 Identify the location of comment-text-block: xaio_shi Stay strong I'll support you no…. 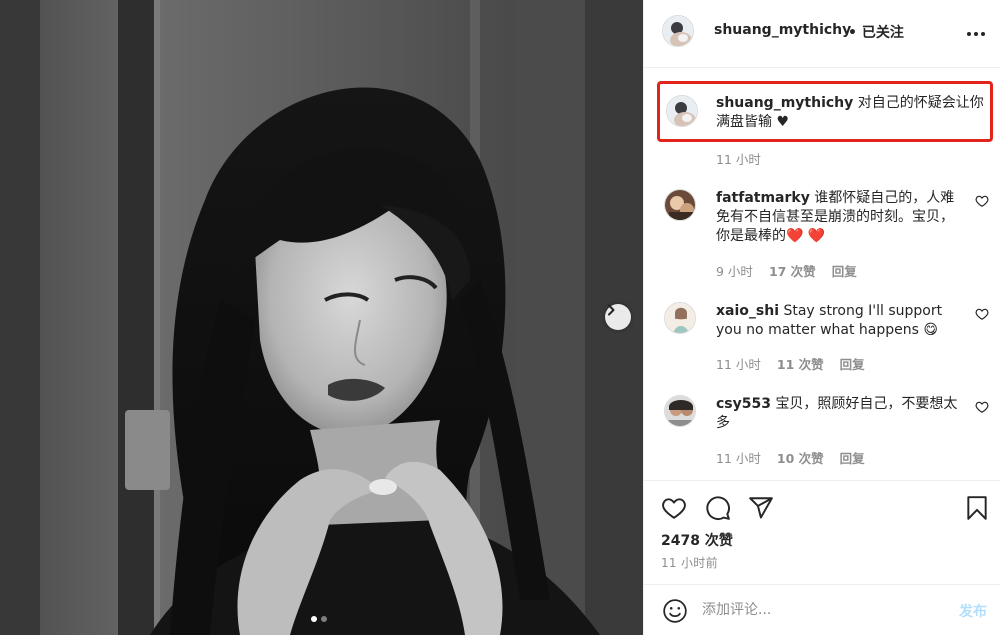
(838, 321).